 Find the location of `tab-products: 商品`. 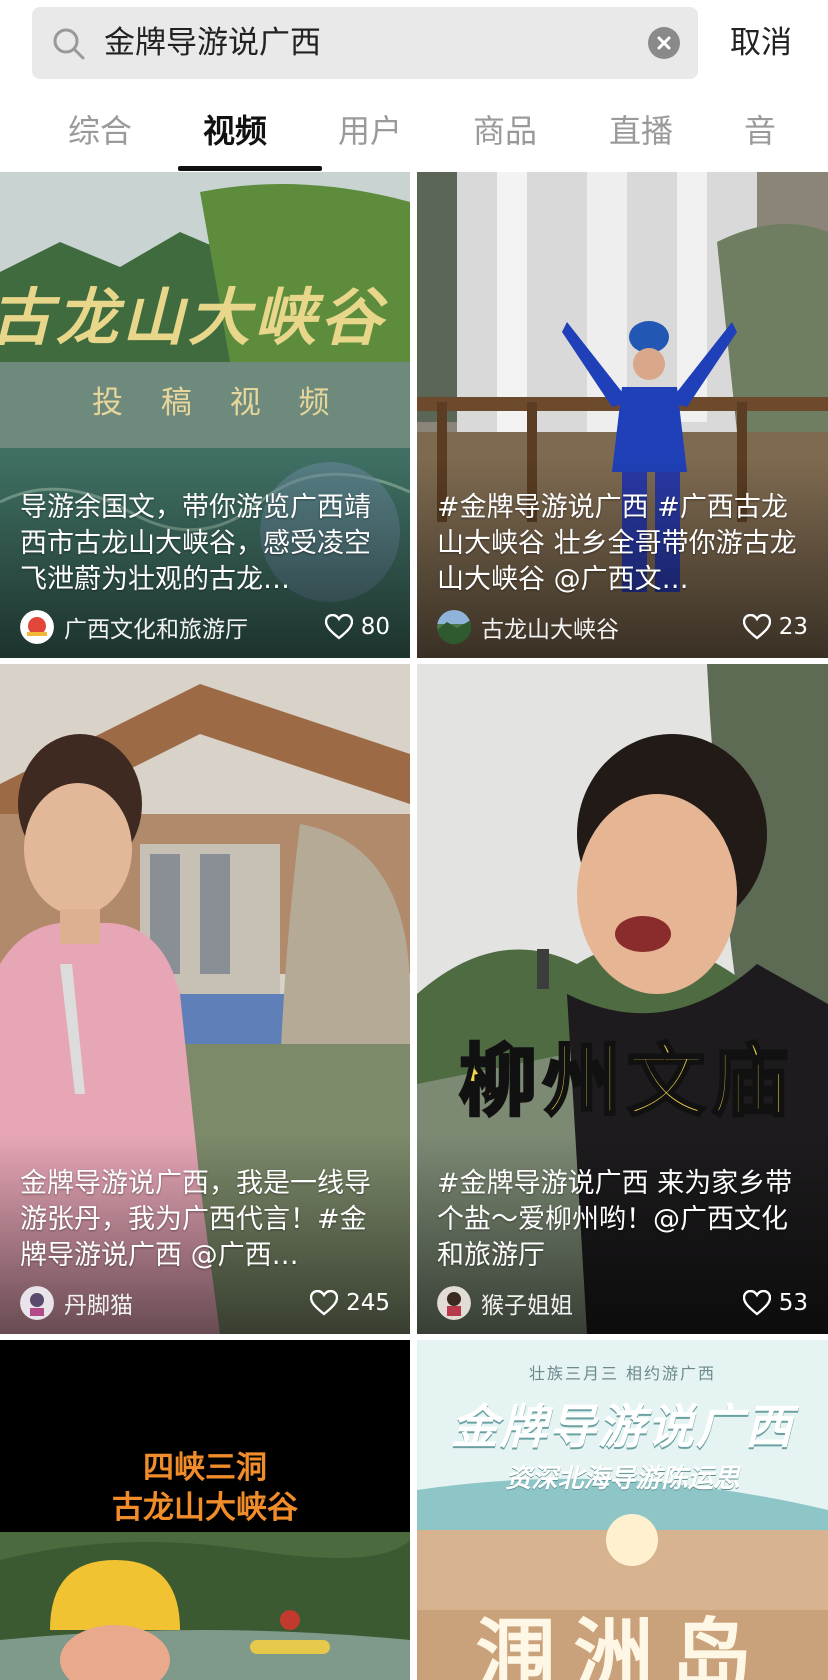

tab-products: 商品 is located at coordinates (505, 129).